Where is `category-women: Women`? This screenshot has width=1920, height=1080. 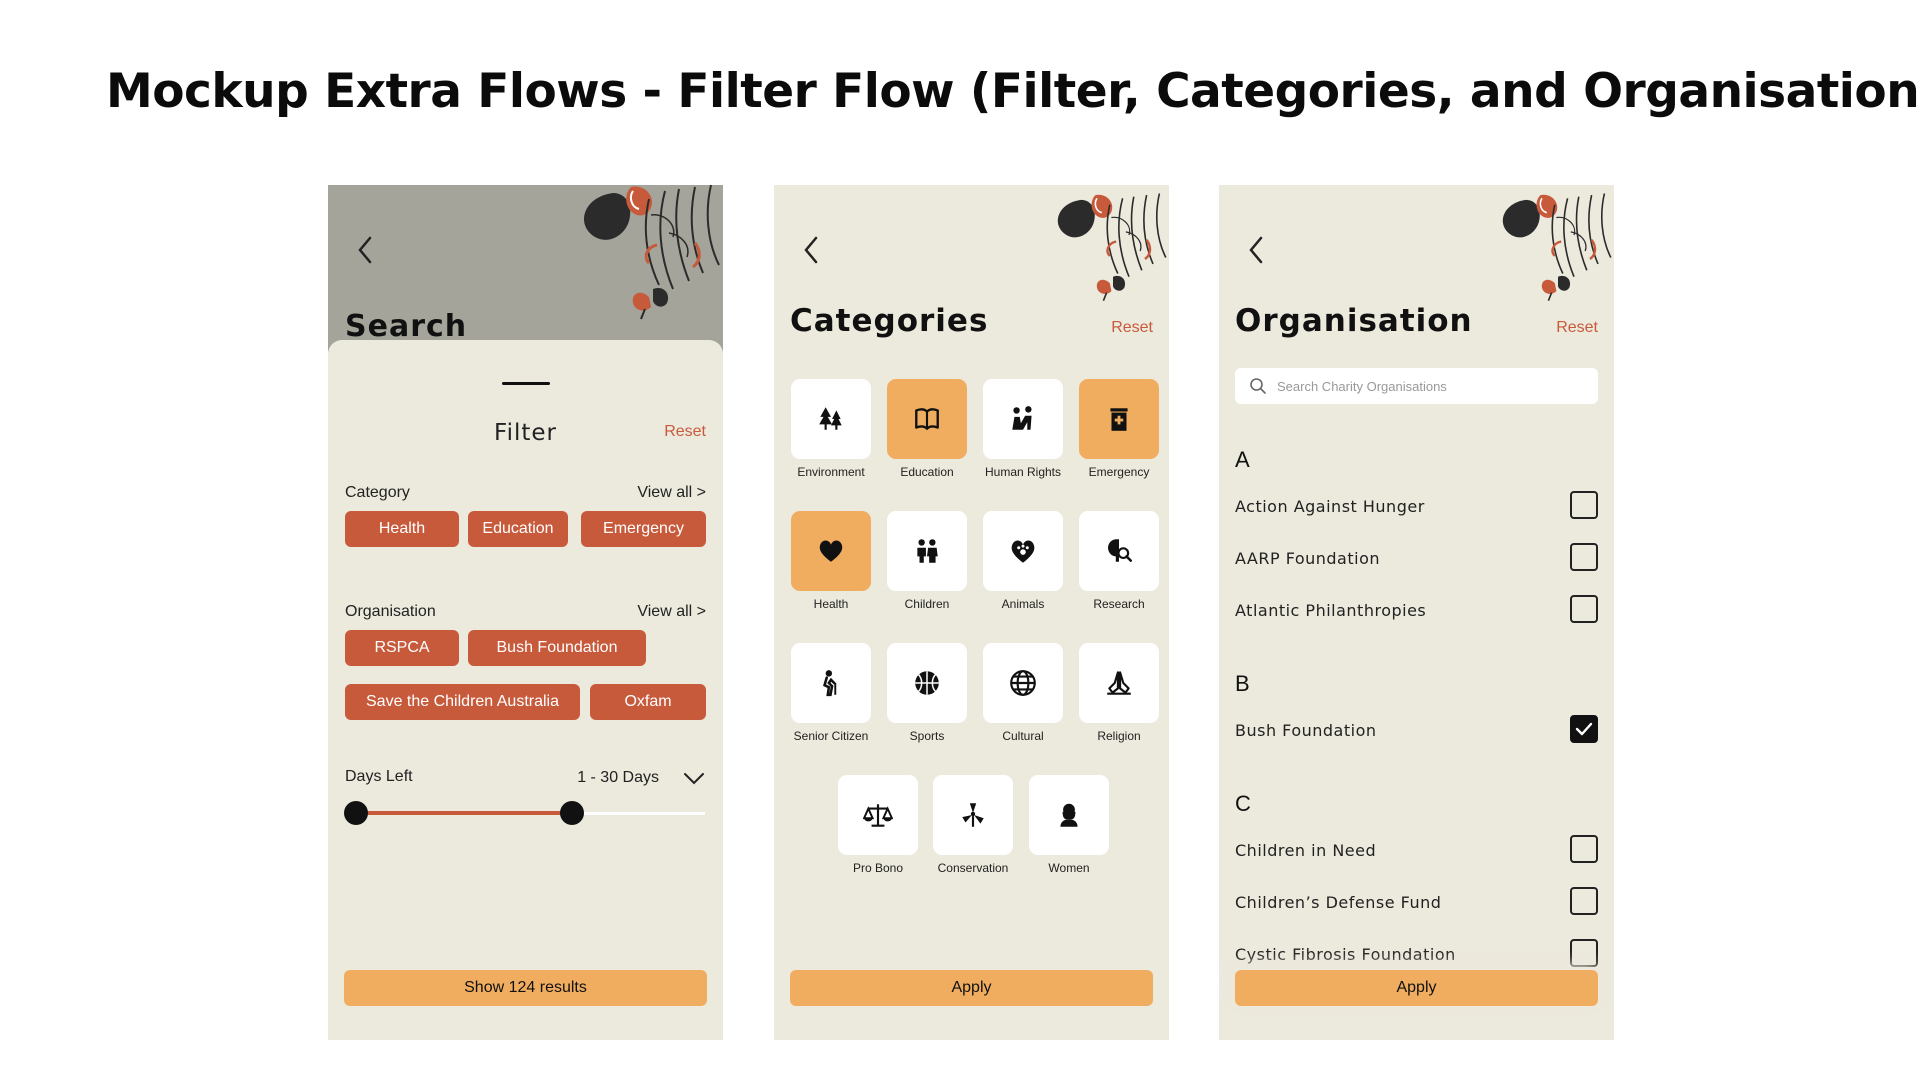
category-women: Women is located at coordinates (1069, 825).